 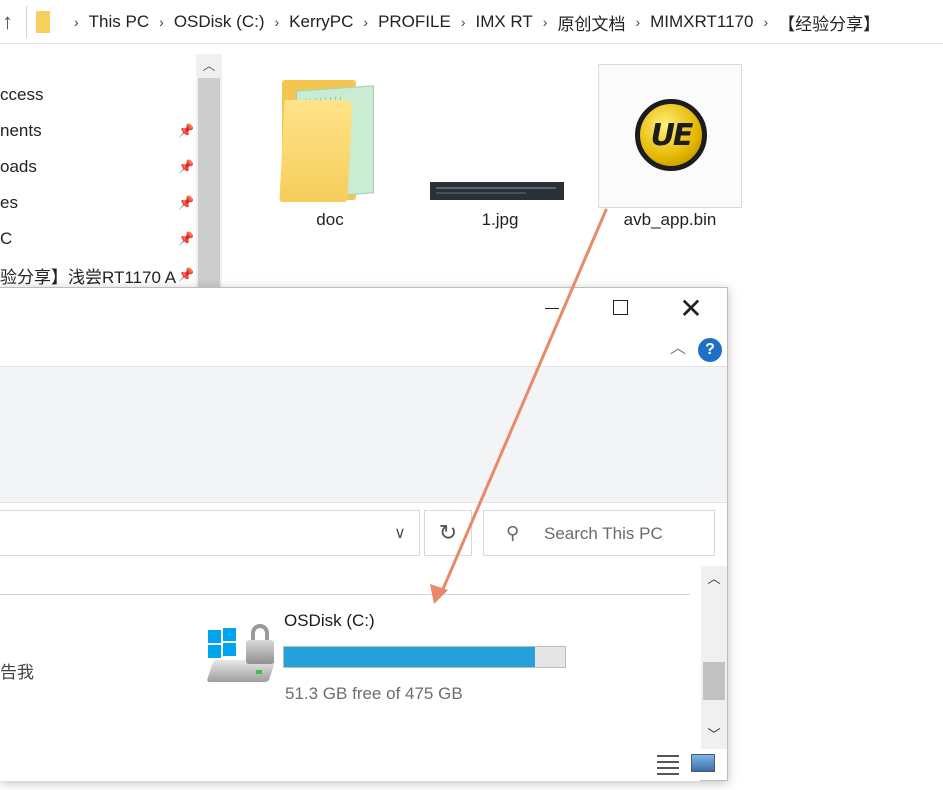 What do you see at coordinates (552, 308) in the screenshot?
I see `minimize-icon` at bounding box center [552, 308].